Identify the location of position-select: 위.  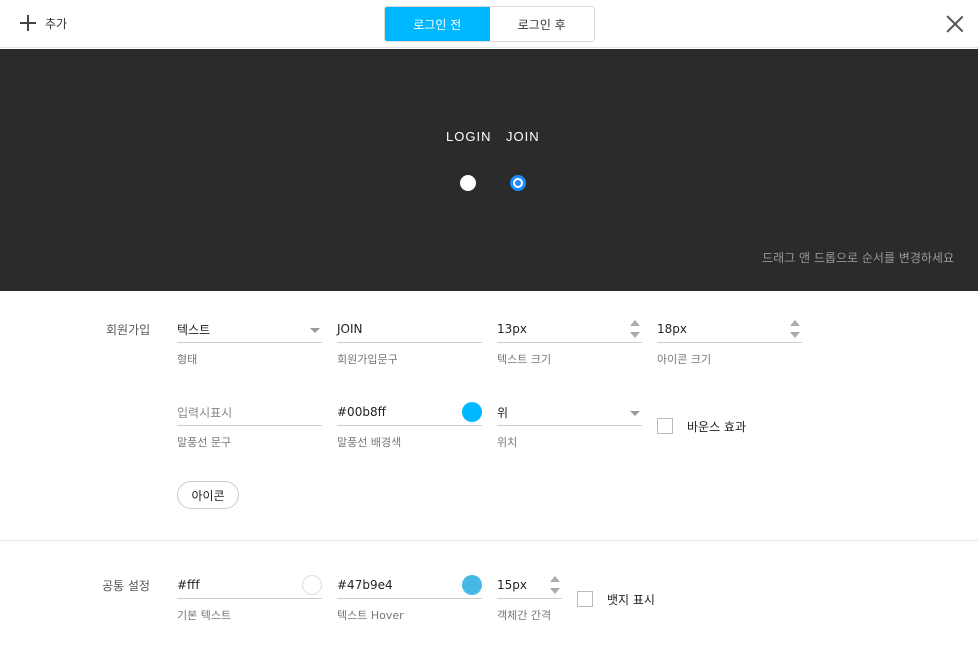
(569, 412).